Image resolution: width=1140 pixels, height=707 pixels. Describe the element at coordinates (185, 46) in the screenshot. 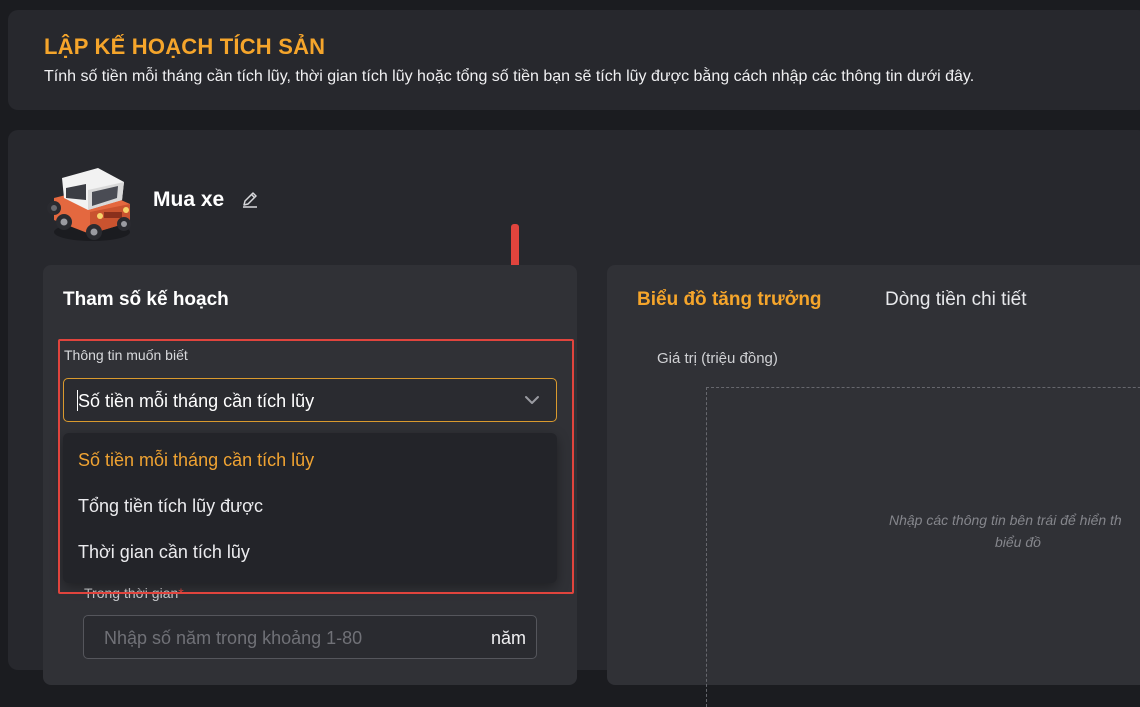

I see `page-title: LẬP KẾ HOẠCH TÍCH SẢN` at that location.